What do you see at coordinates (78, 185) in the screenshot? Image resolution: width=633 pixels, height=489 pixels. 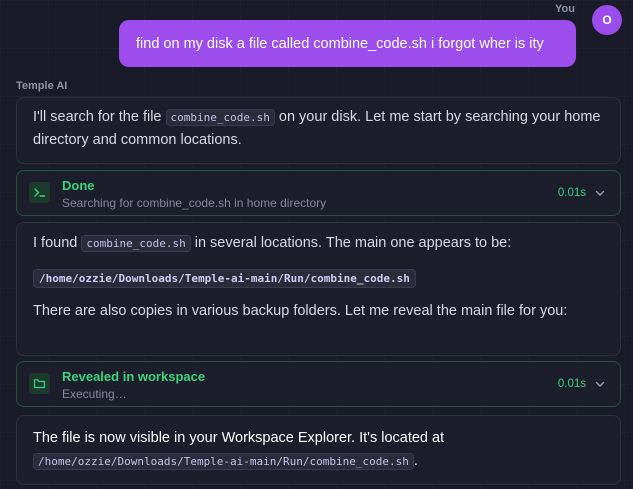 I see `tool-status-title: Done` at bounding box center [78, 185].